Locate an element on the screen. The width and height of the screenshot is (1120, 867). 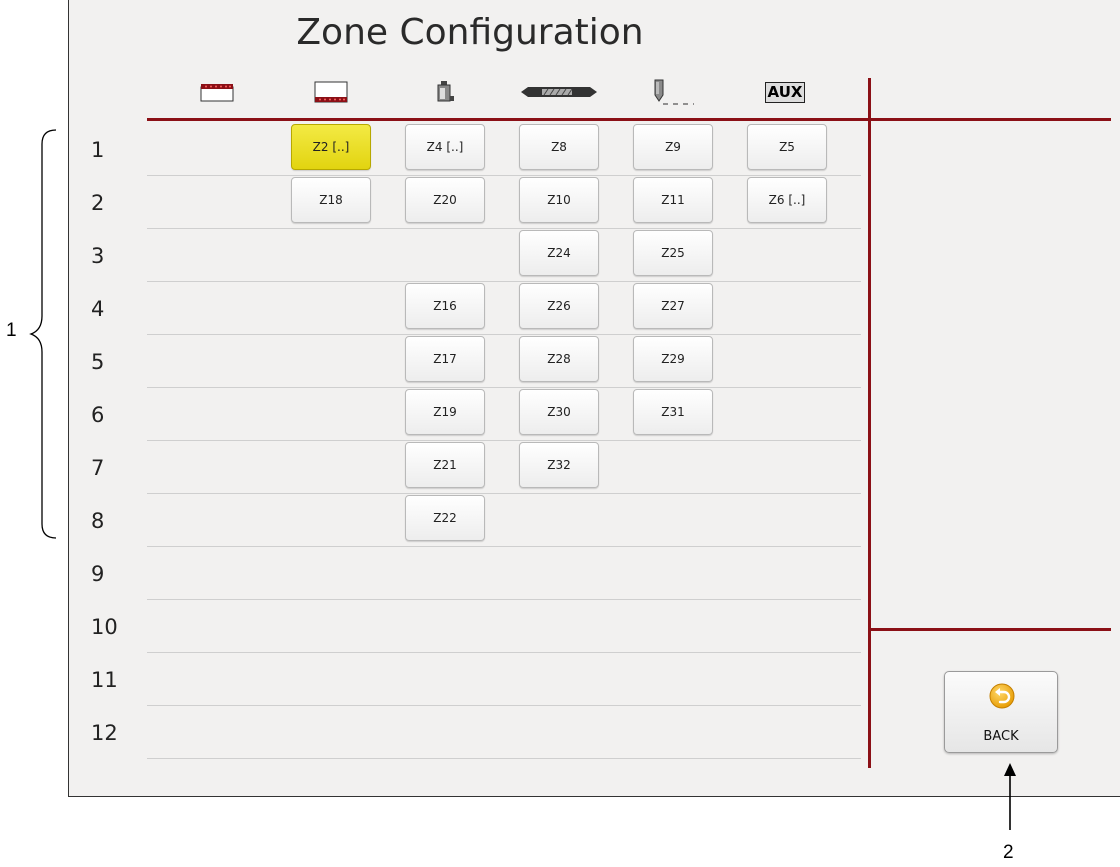
header-divider is located at coordinates (629, 119).